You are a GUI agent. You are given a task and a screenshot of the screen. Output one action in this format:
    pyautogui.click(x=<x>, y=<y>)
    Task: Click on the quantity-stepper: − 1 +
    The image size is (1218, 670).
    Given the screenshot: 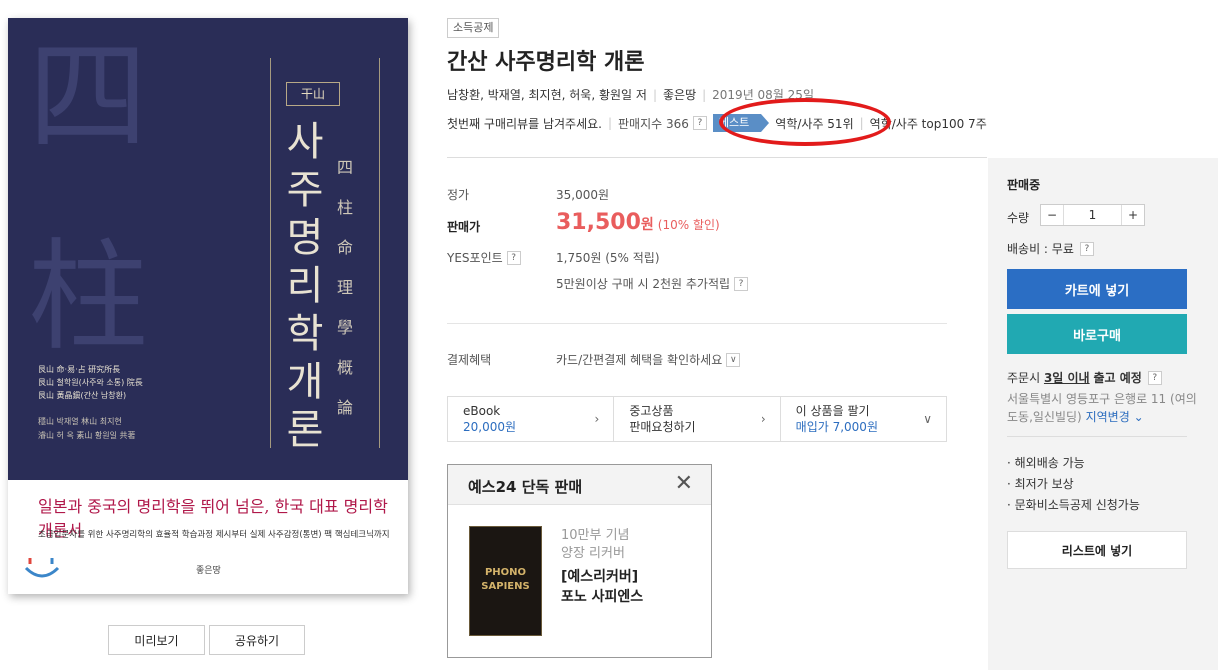 What is the action you would take?
    pyautogui.click(x=1092, y=215)
    